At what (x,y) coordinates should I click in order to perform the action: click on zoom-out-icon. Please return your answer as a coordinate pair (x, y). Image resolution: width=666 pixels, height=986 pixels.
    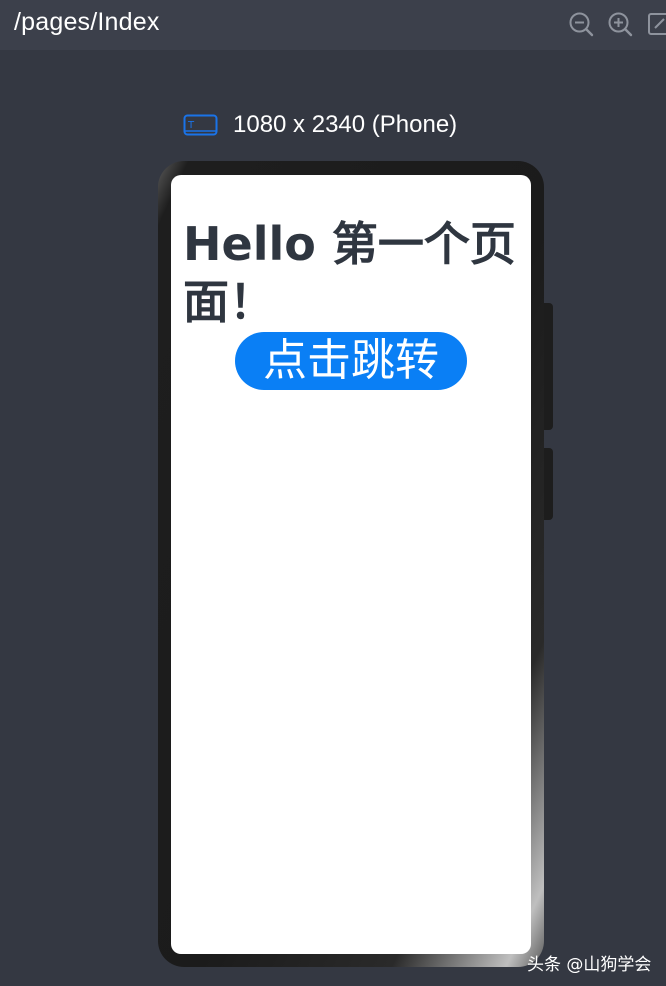
    Looking at the image, I should click on (581, 24).